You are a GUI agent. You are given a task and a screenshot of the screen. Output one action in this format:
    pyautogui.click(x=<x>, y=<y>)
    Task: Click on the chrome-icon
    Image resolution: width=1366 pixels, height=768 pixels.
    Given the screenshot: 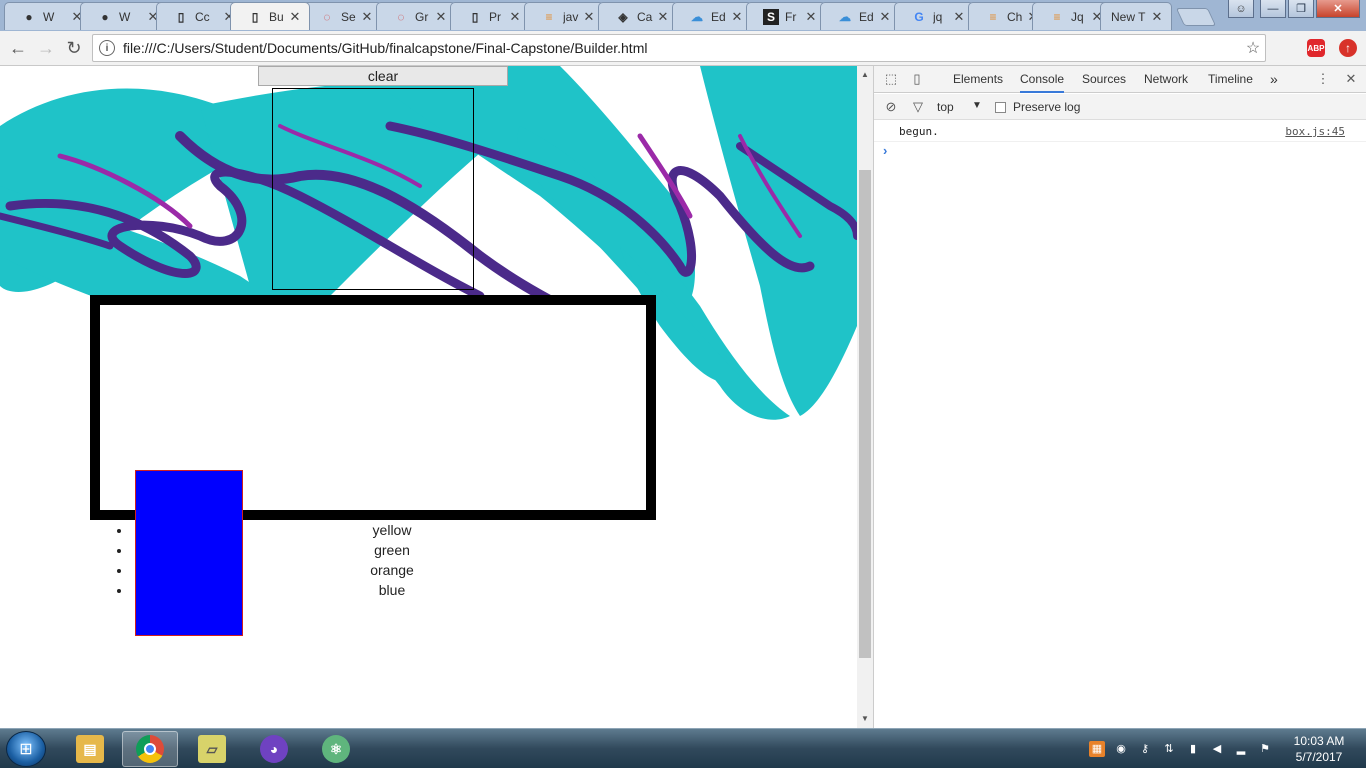 What is the action you would take?
    pyautogui.click(x=150, y=749)
    